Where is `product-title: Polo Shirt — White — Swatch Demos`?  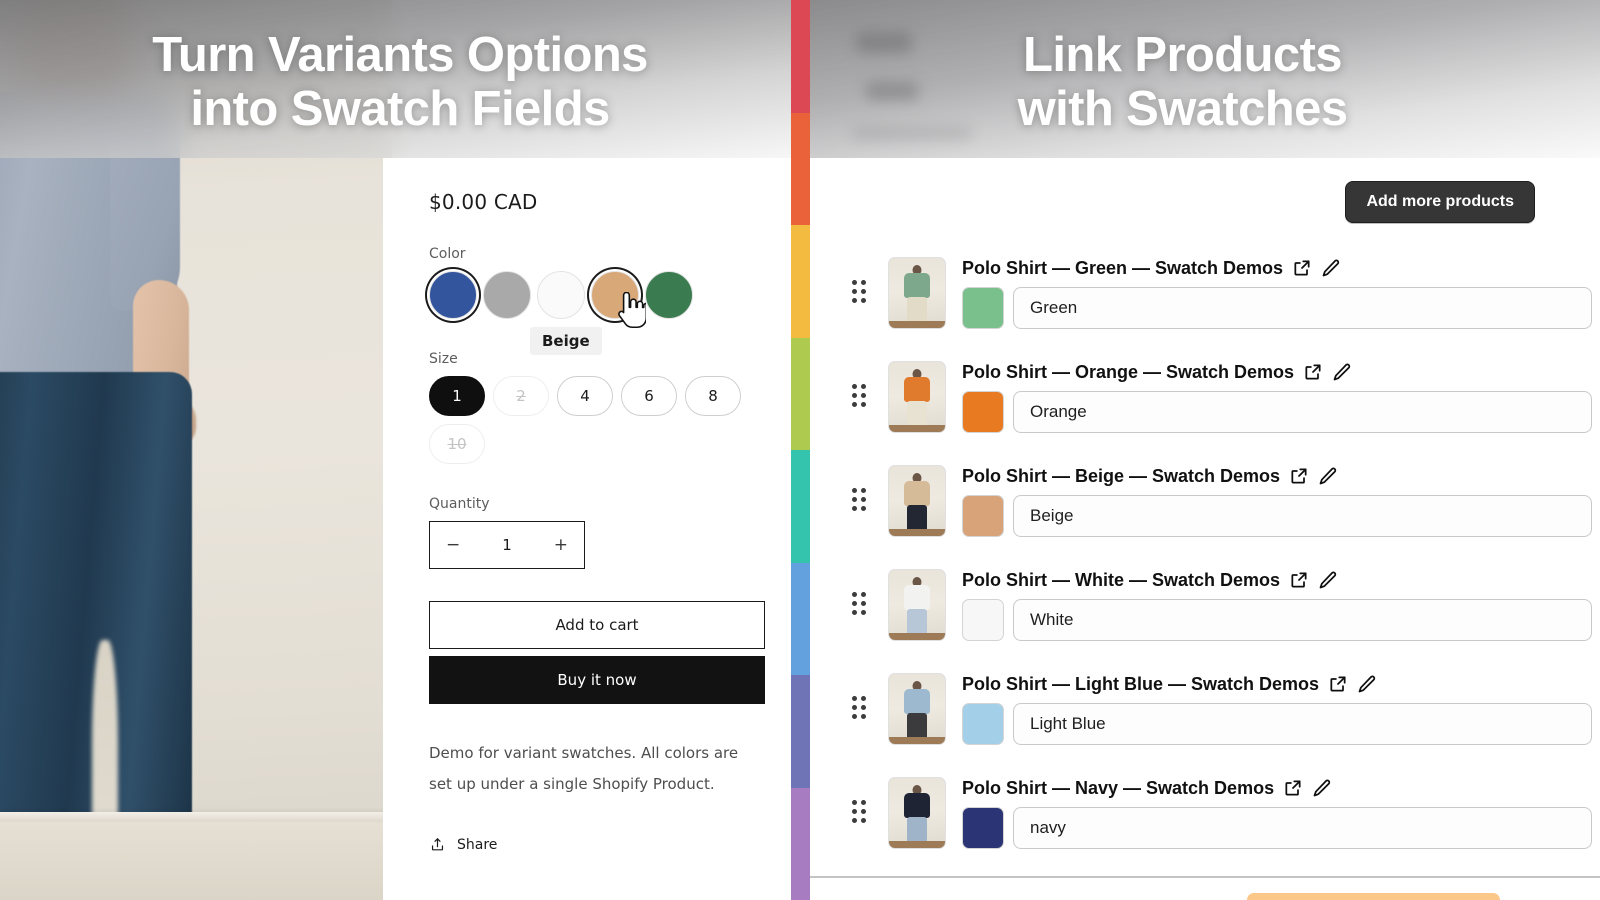 product-title: Polo Shirt — White — Swatch Demos is located at coordinates (1277, 580).